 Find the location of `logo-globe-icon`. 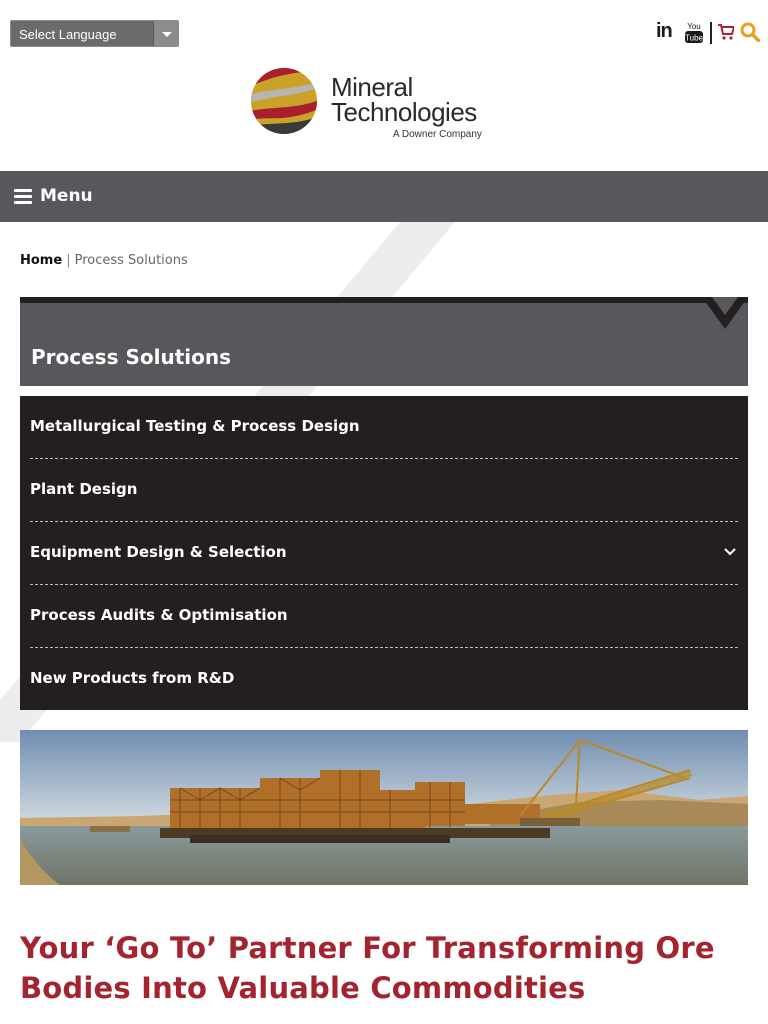

logo-globe-icon is located at coordinates (284, 101).